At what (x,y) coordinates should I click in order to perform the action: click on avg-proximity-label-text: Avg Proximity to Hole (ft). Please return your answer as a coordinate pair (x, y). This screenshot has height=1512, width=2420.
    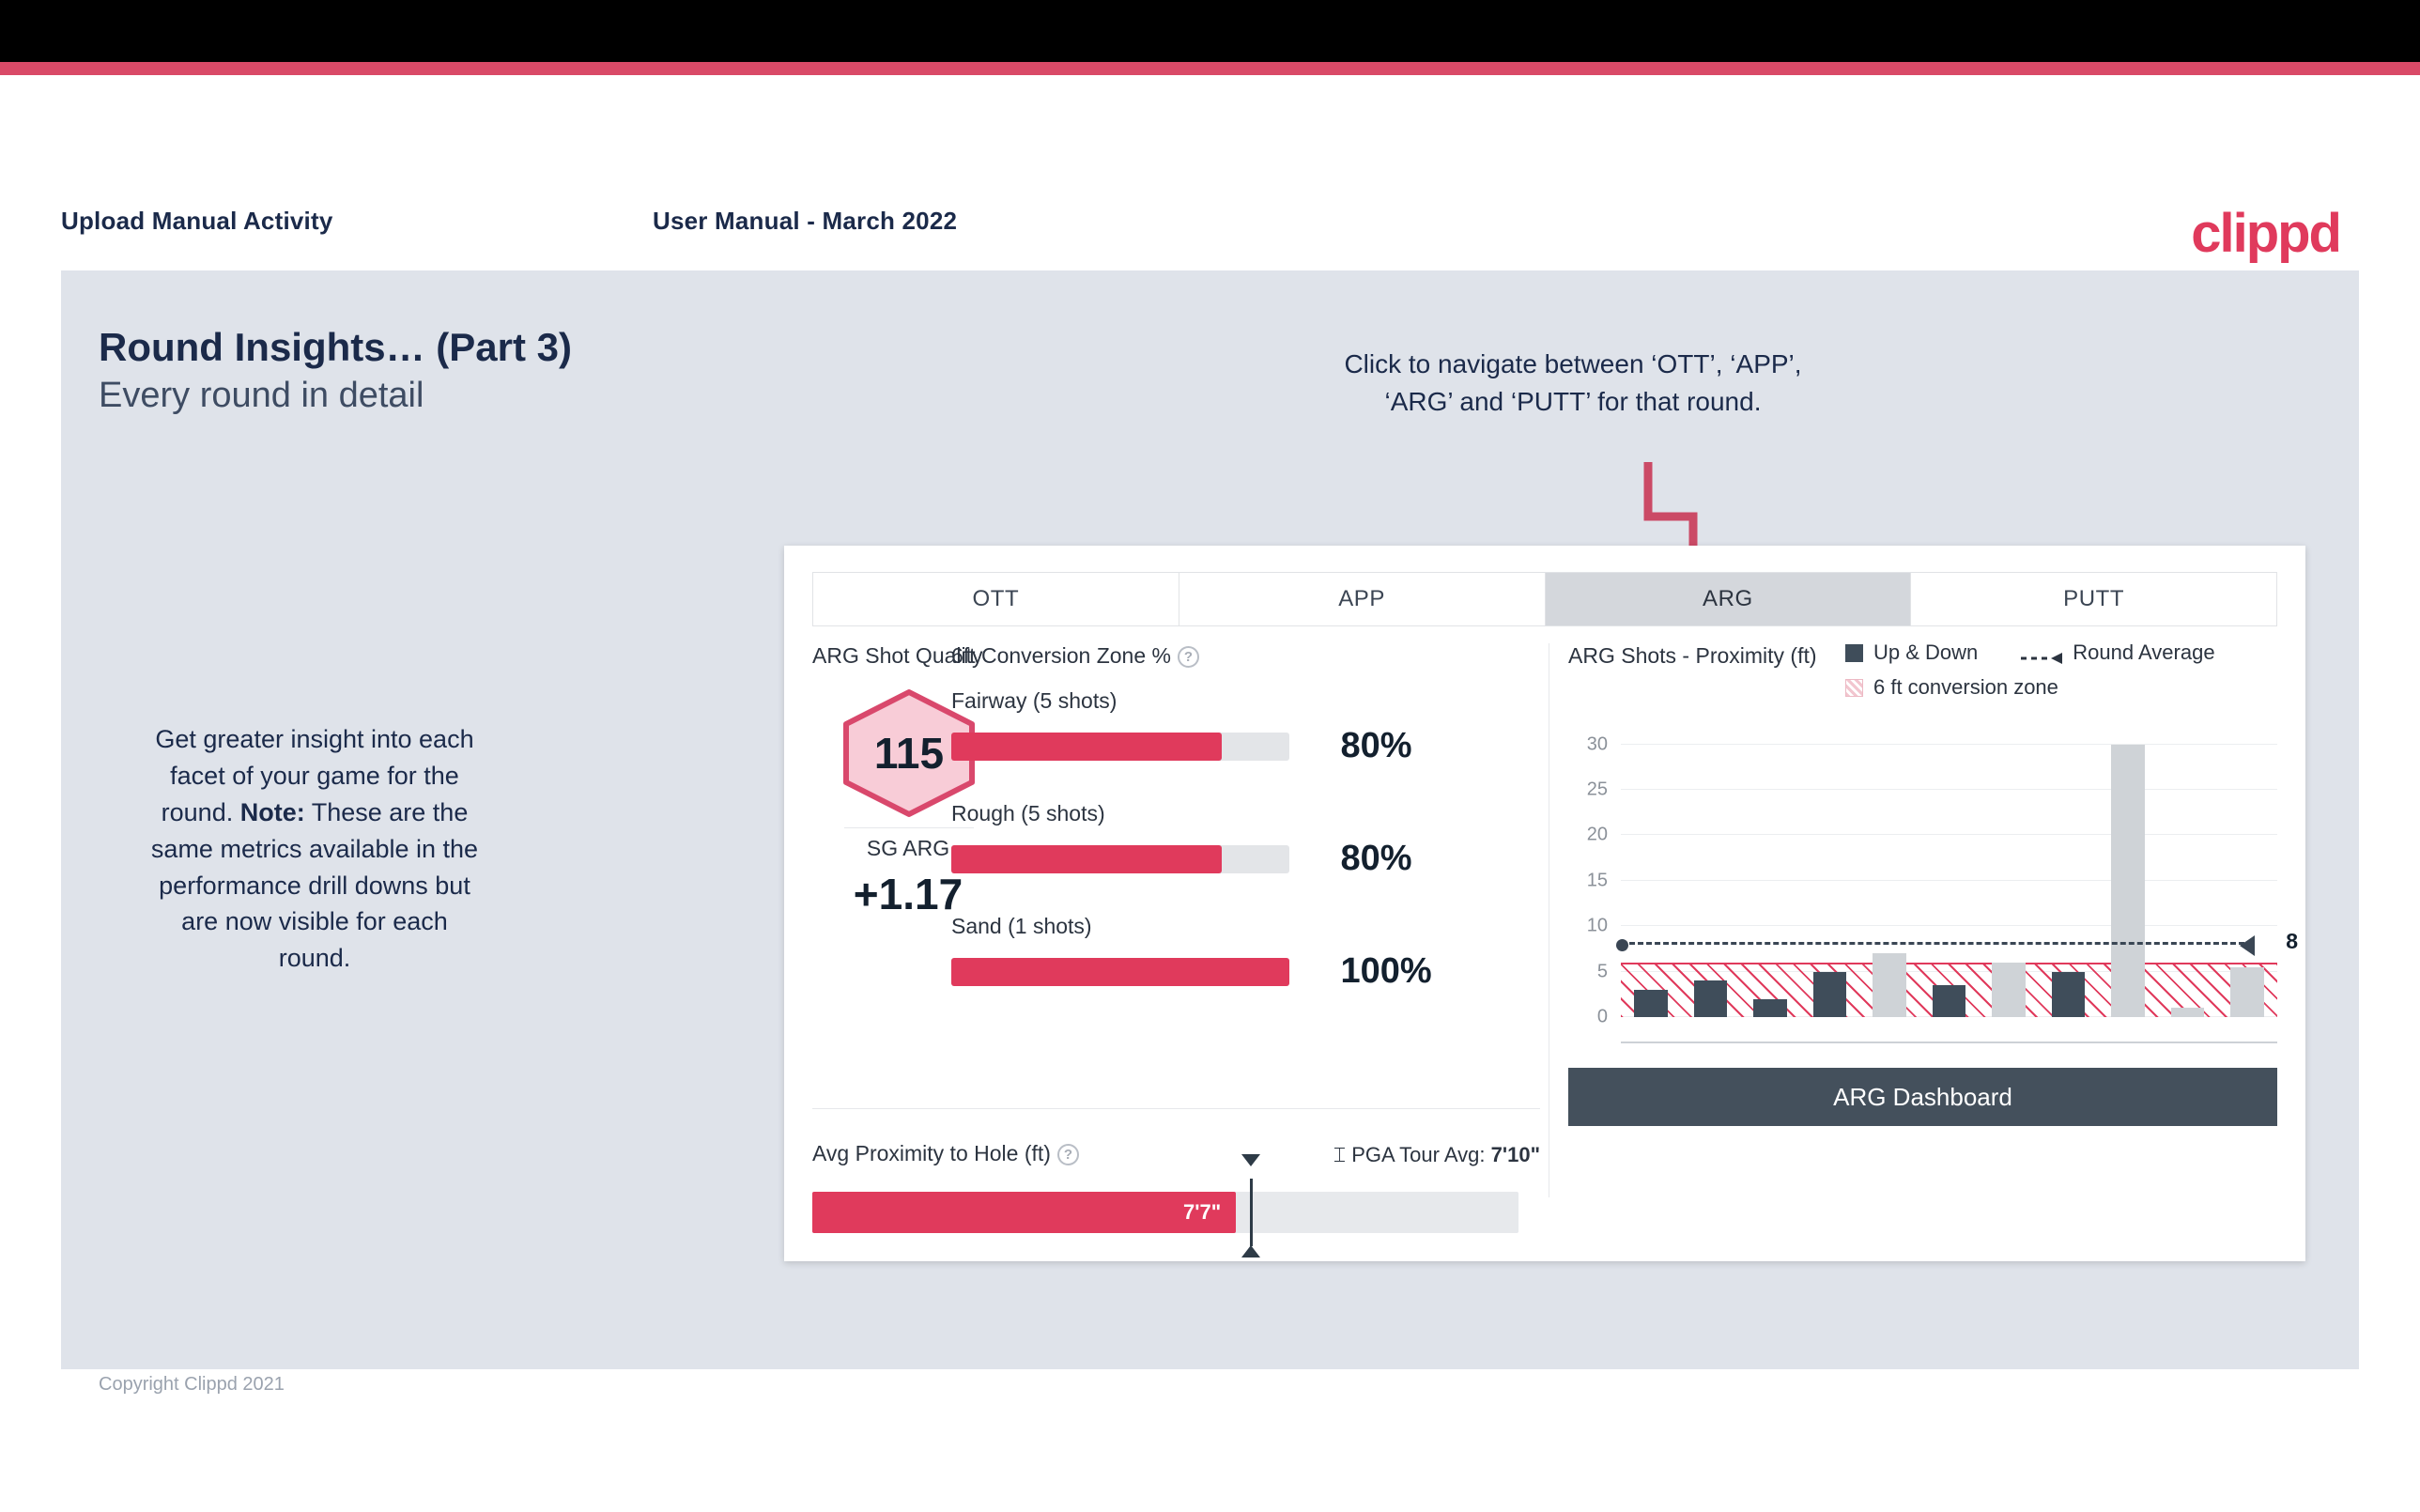
    Looking at the image, I should click on (931, 1153).